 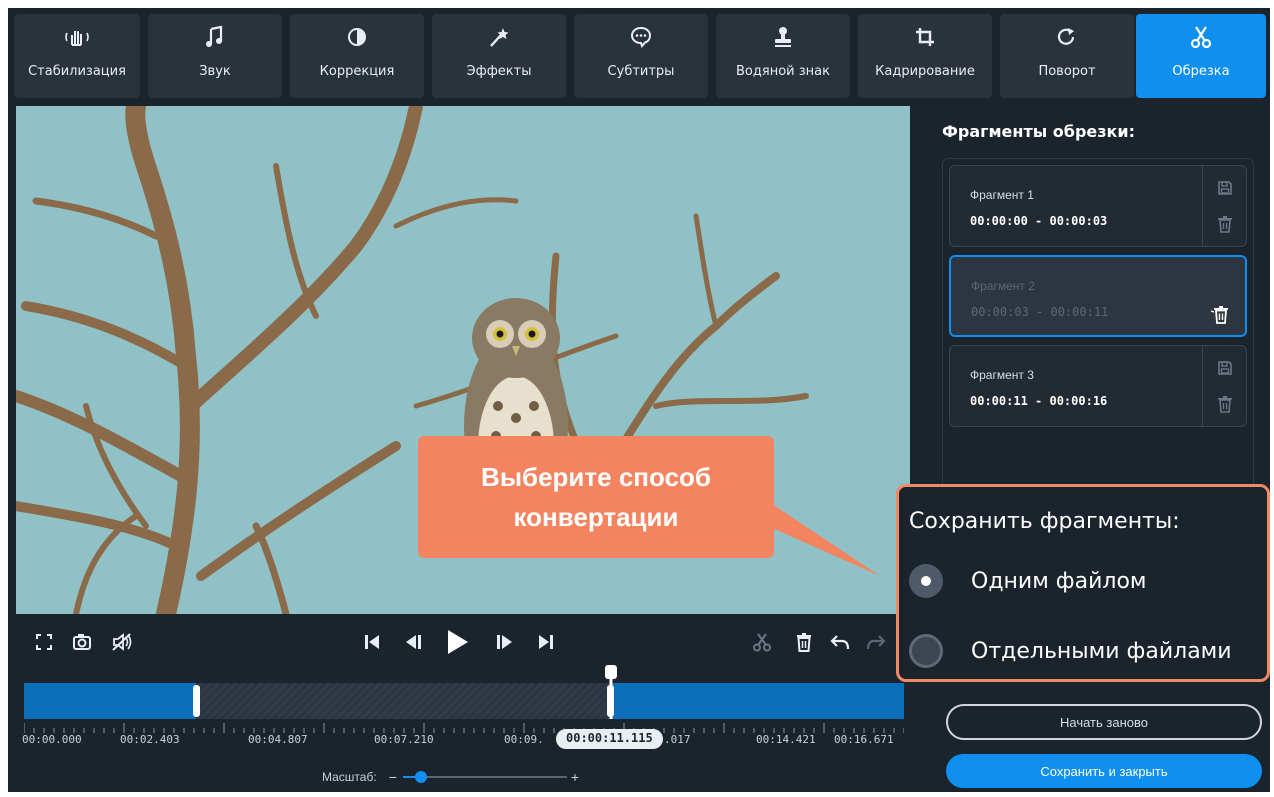 What do you see at coordinates (1039, 401) in the screenshot?
I see `fragment-time: 00:00:11 - 00:00:16` at bounding box center [1039, 401].